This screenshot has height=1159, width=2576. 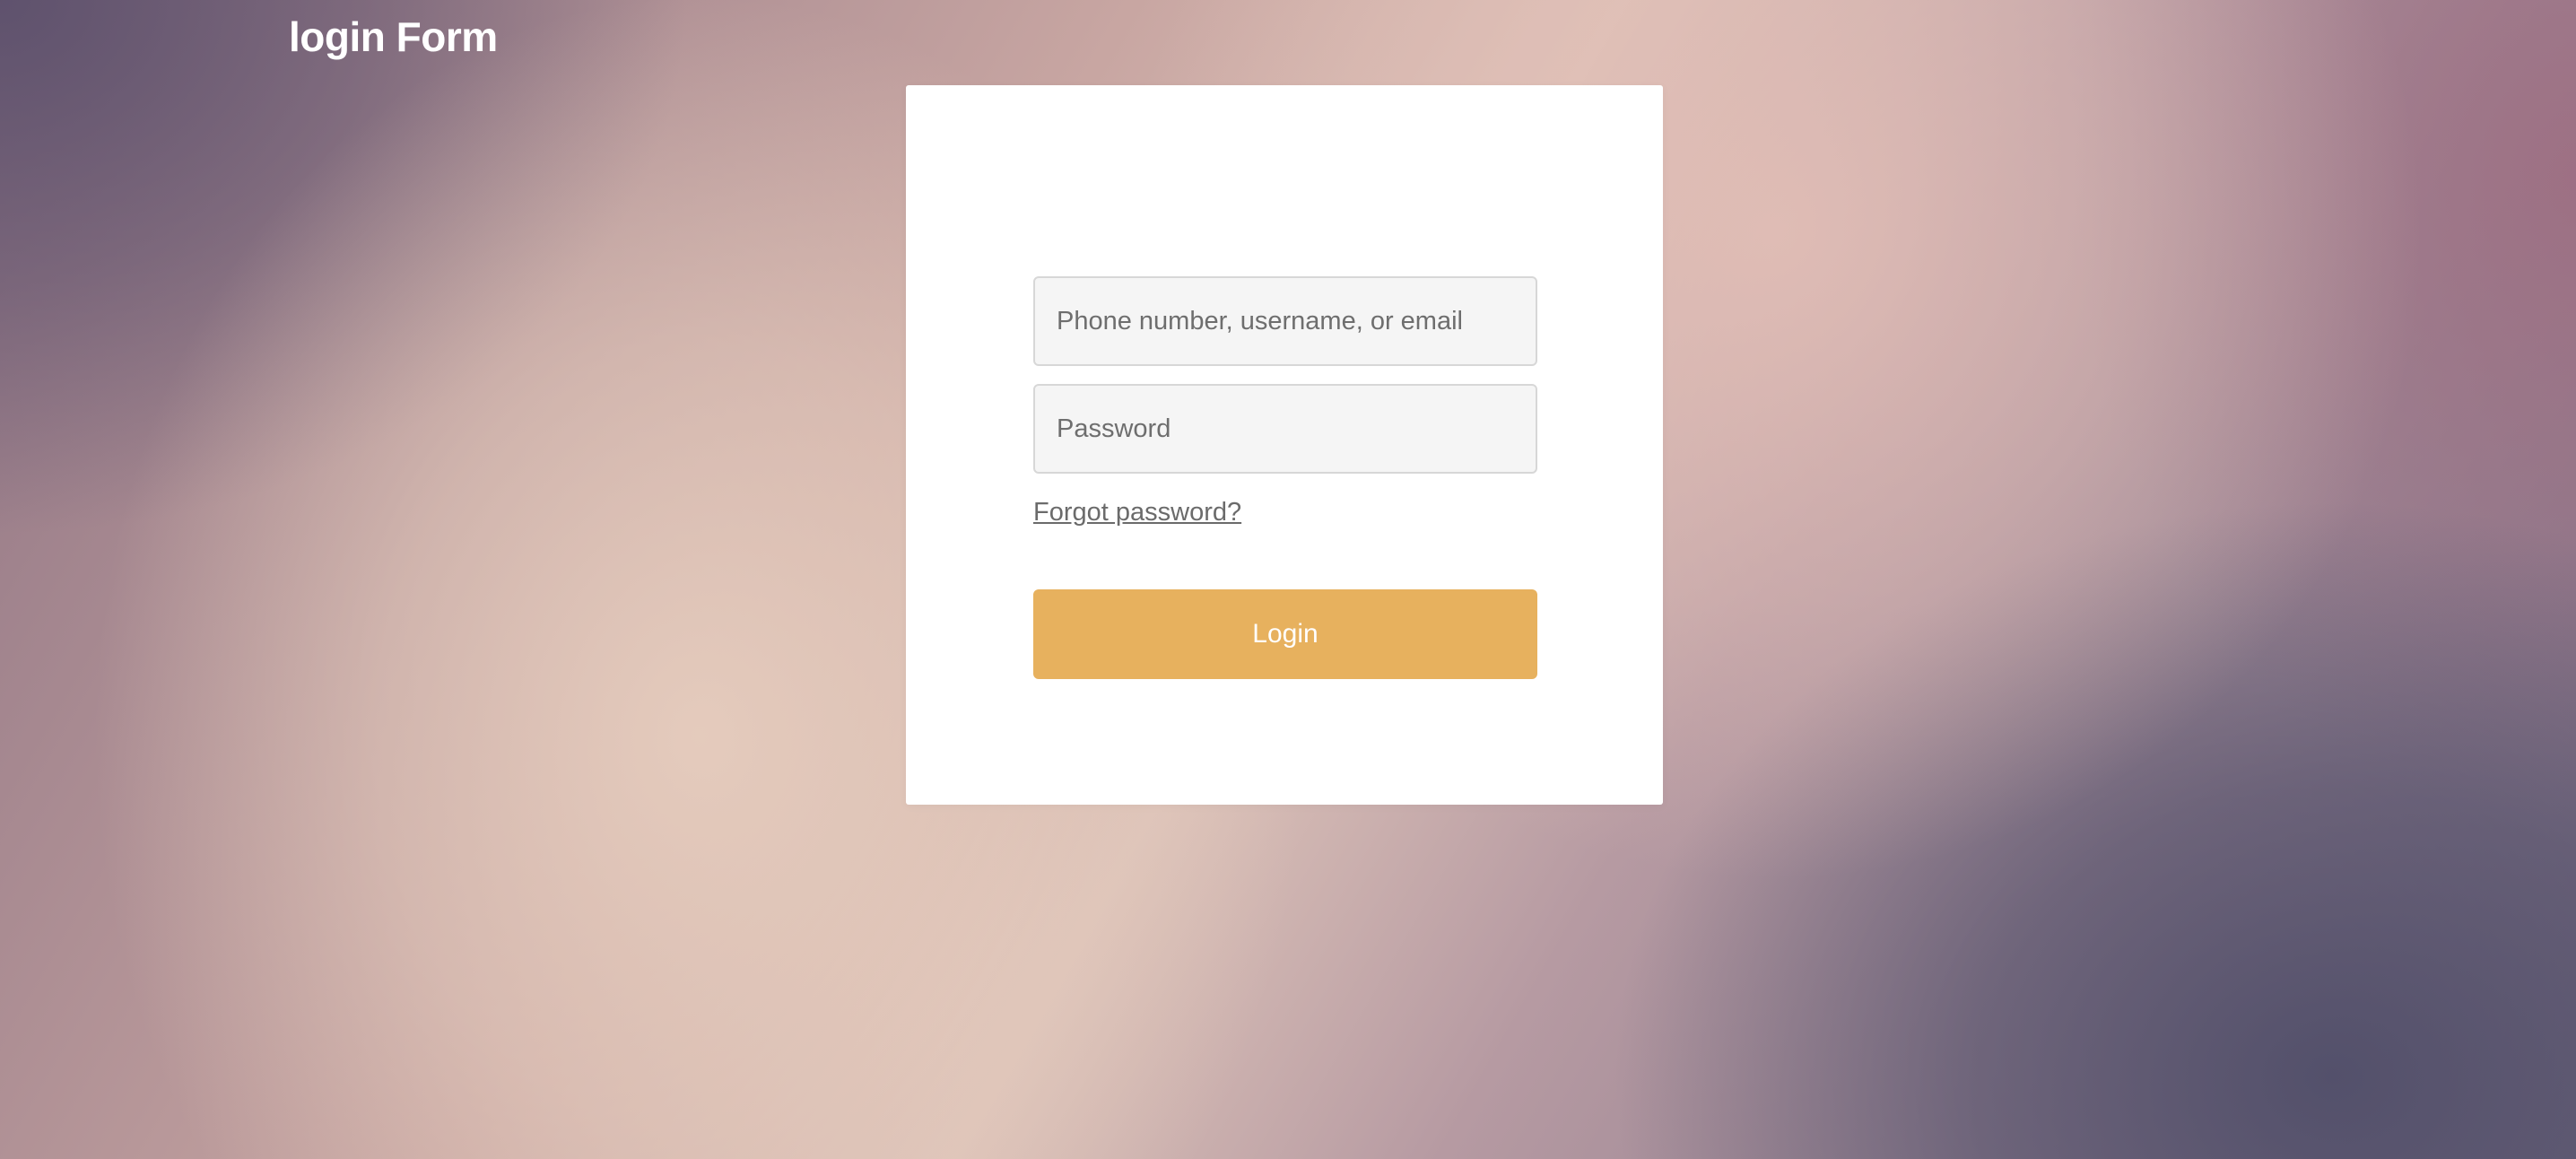 What do you see at coordinates (393, 36) in the screenshot?
I see `page-title: login Form` at bounding box center [393, 36].